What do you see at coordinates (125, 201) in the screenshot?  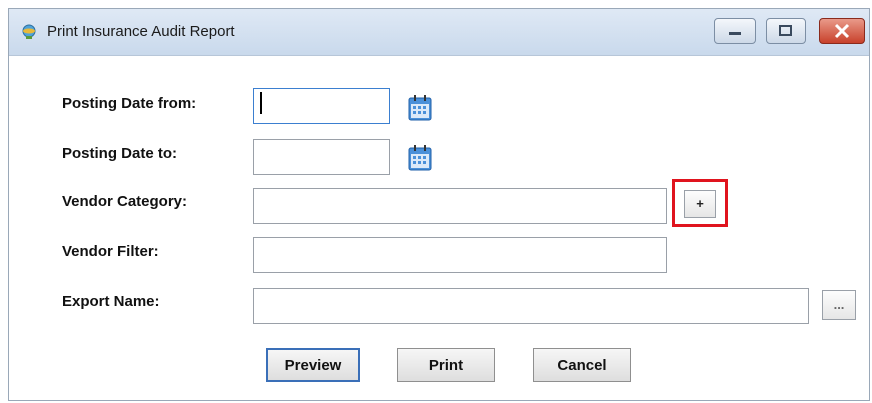 I see `vendor-category-label: Vendor Category:` at bounding box center [125, 201].